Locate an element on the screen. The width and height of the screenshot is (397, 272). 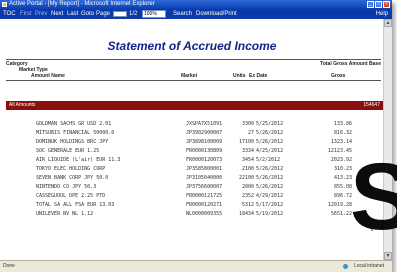
cell-units: 27 is located at coordinates (250, 133).